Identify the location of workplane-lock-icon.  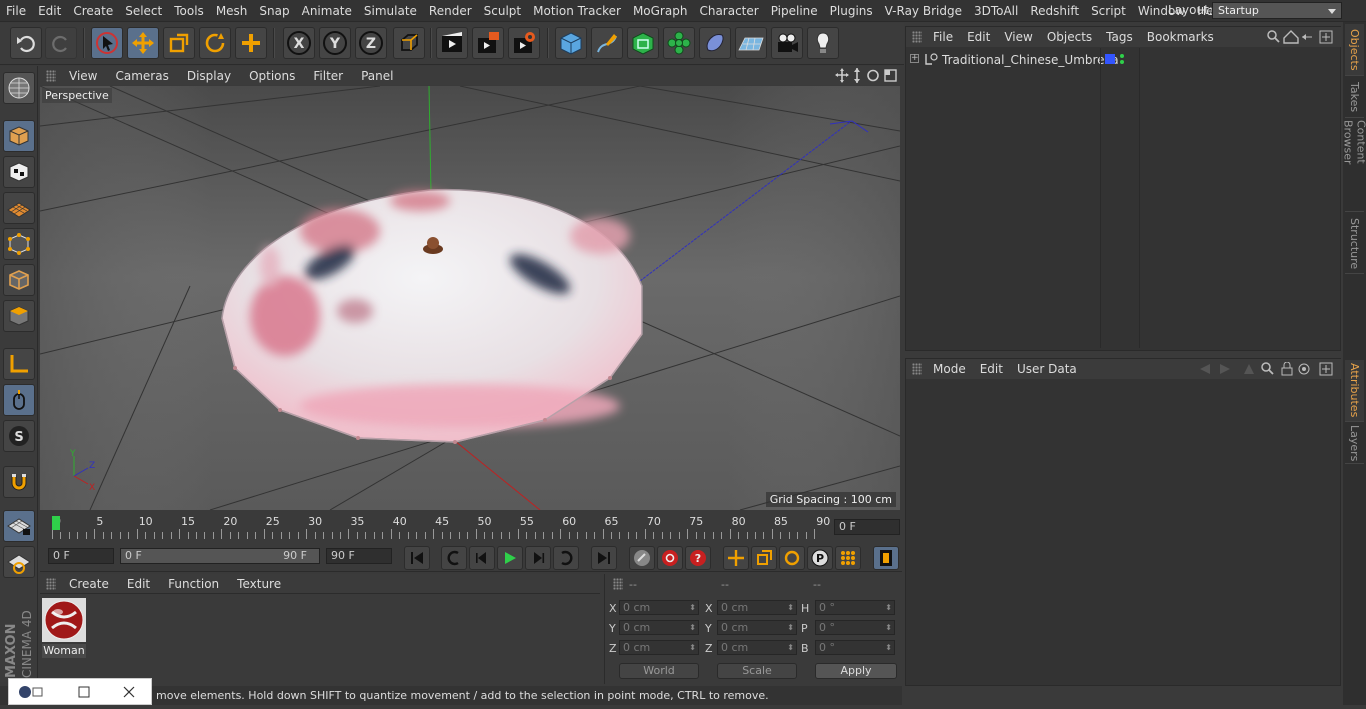
(19, 526).